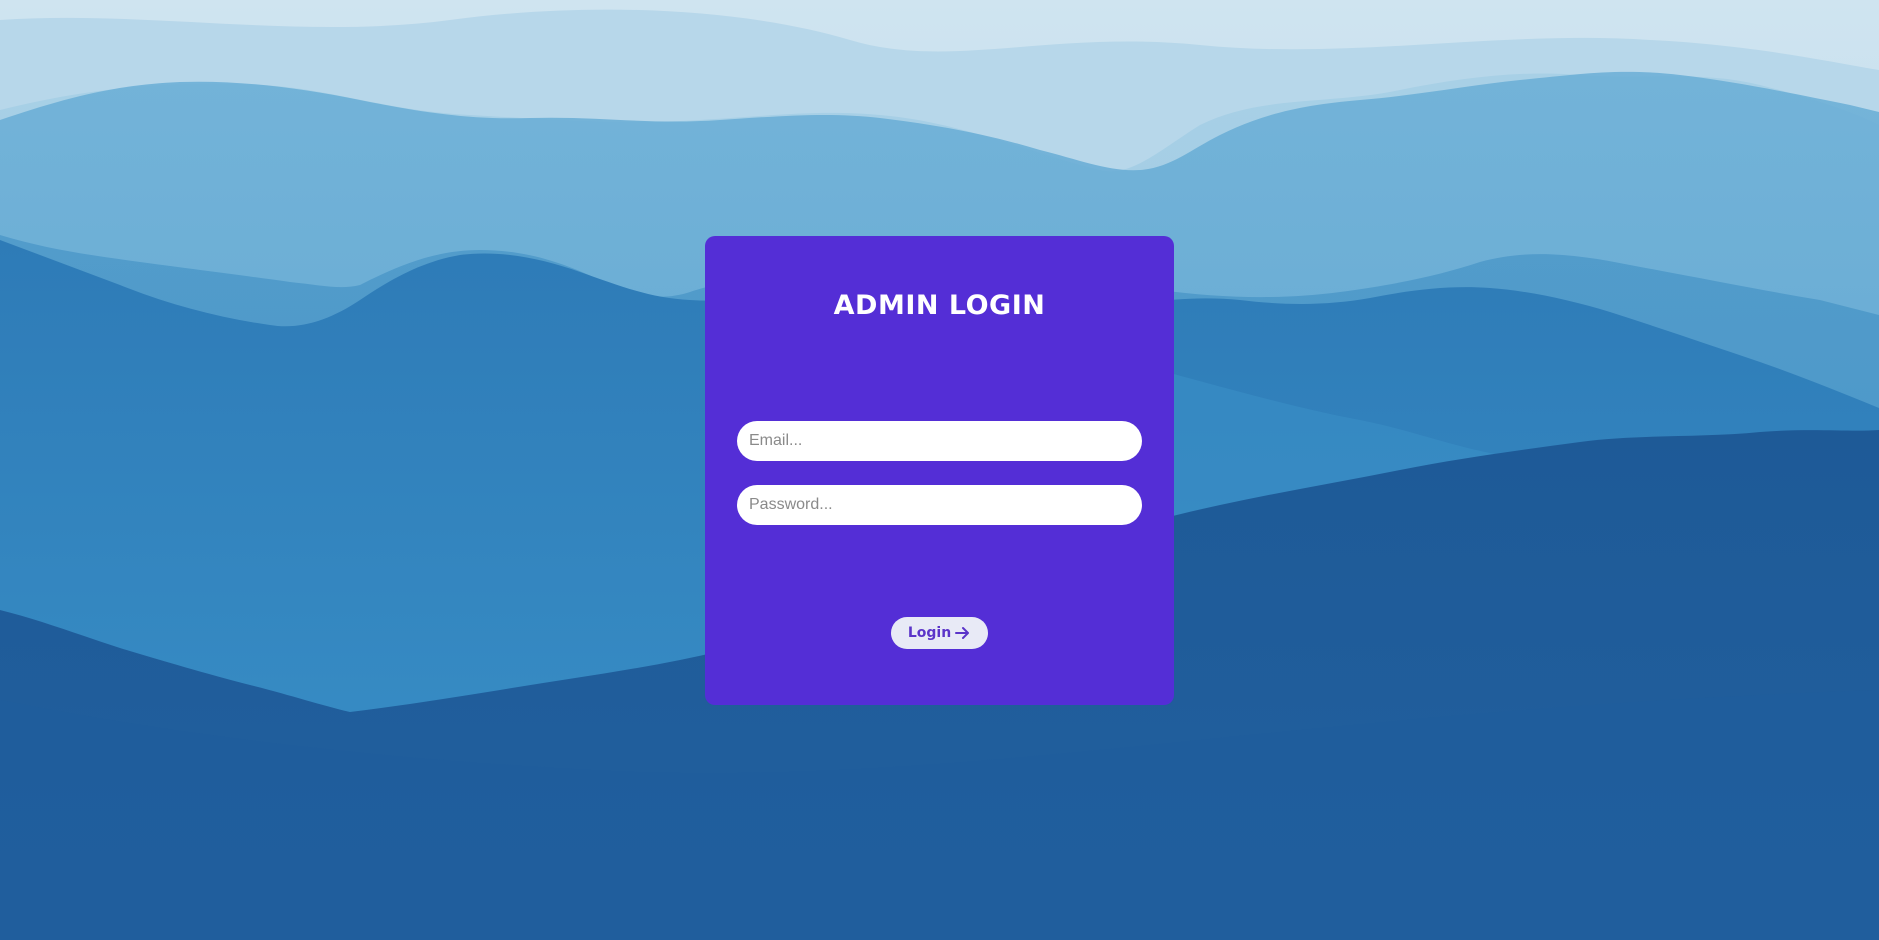  Describe the element at coordinates (939, 505) in the screenshot. I see `password-field` at that location.